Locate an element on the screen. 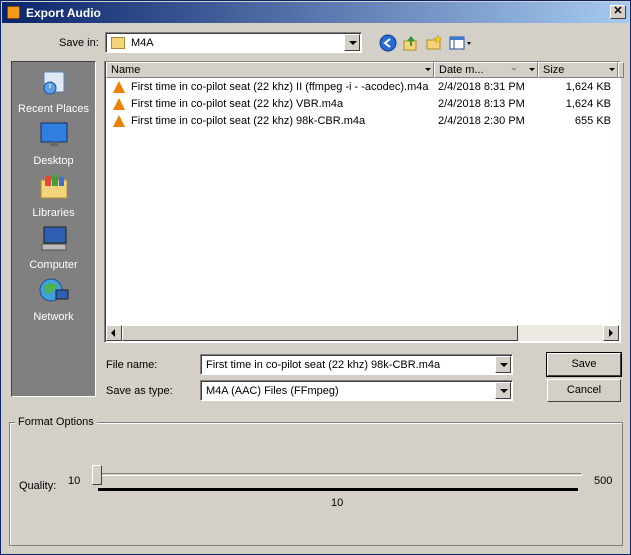 Image resolution: width=631 pixels, height=555 pixels. save-type-label: Save as type: is located at coordinates (139, 391).